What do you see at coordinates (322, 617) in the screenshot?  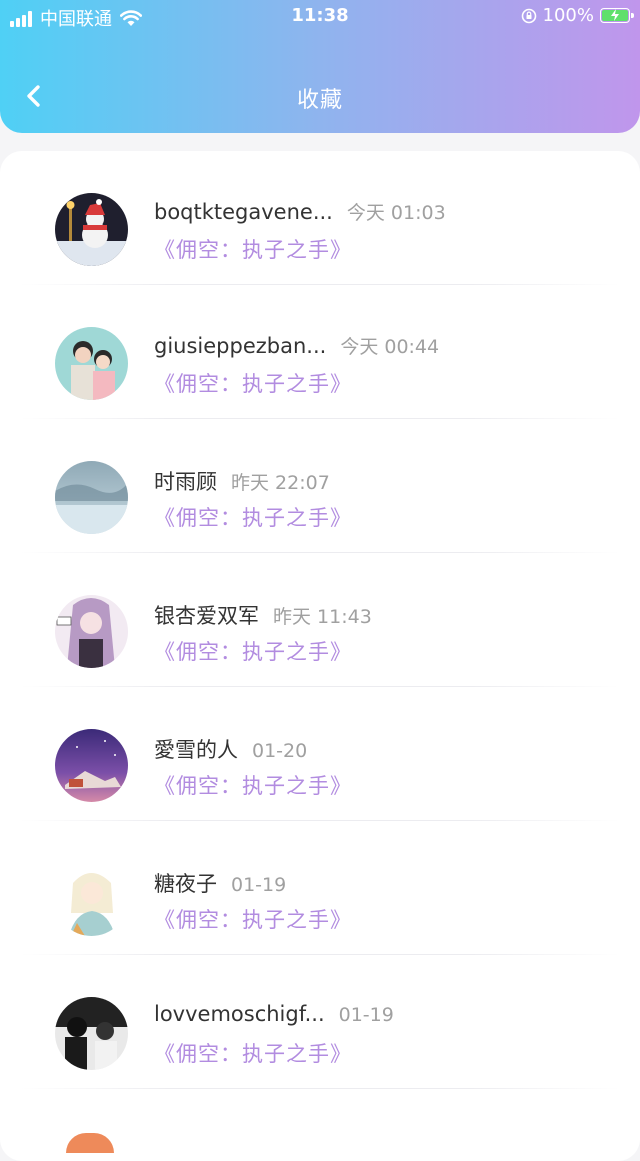 I see `post-time: 昨天 11:43` at bounding box center [322, 617].